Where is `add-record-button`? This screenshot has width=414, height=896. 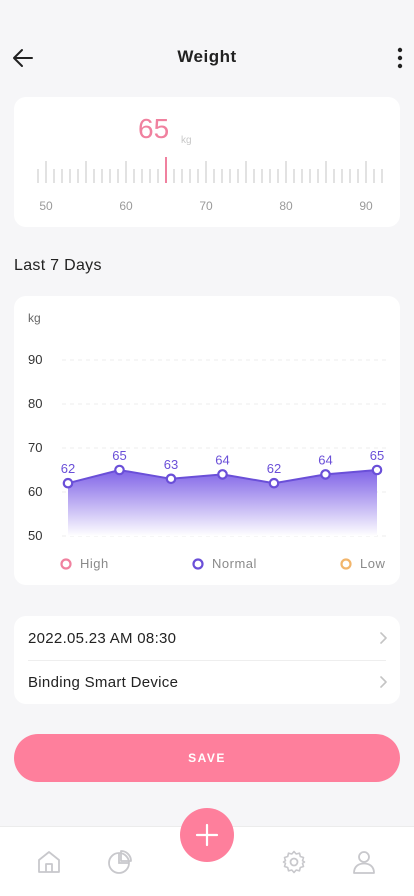 add-record-button is located at coordinates (207, 835).